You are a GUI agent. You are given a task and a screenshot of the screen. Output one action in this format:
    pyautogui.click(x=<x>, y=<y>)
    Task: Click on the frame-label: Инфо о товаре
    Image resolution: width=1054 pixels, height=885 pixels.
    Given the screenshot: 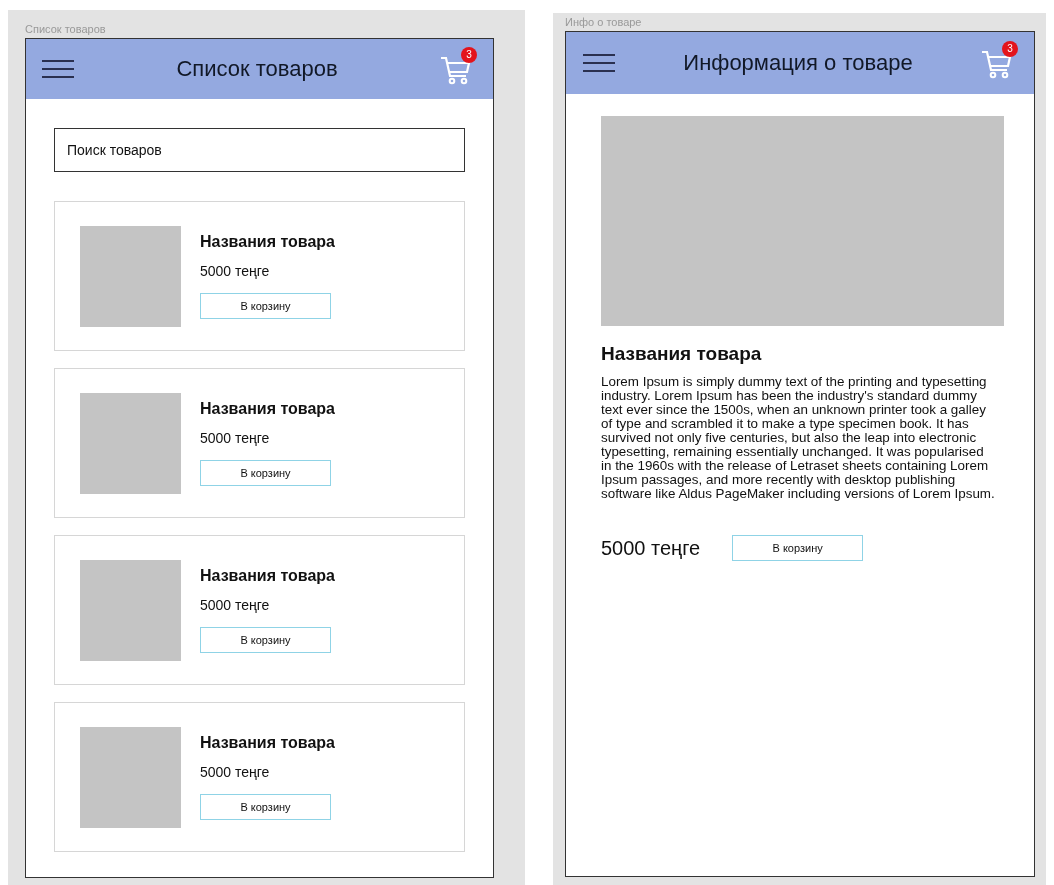 What is the action you would take?
    pyautogui.click(x=604, y=22)
    